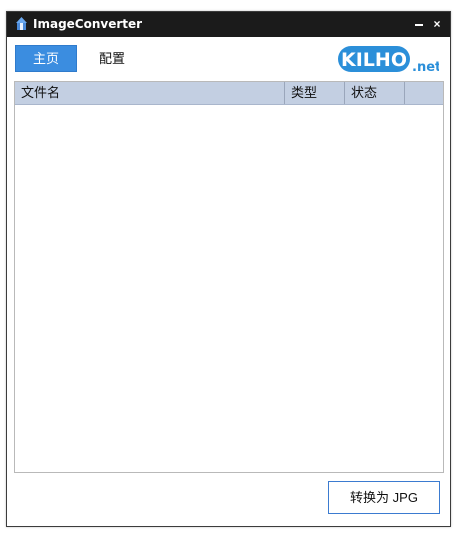  I want to click on minimize-icon, so click(419, 24).